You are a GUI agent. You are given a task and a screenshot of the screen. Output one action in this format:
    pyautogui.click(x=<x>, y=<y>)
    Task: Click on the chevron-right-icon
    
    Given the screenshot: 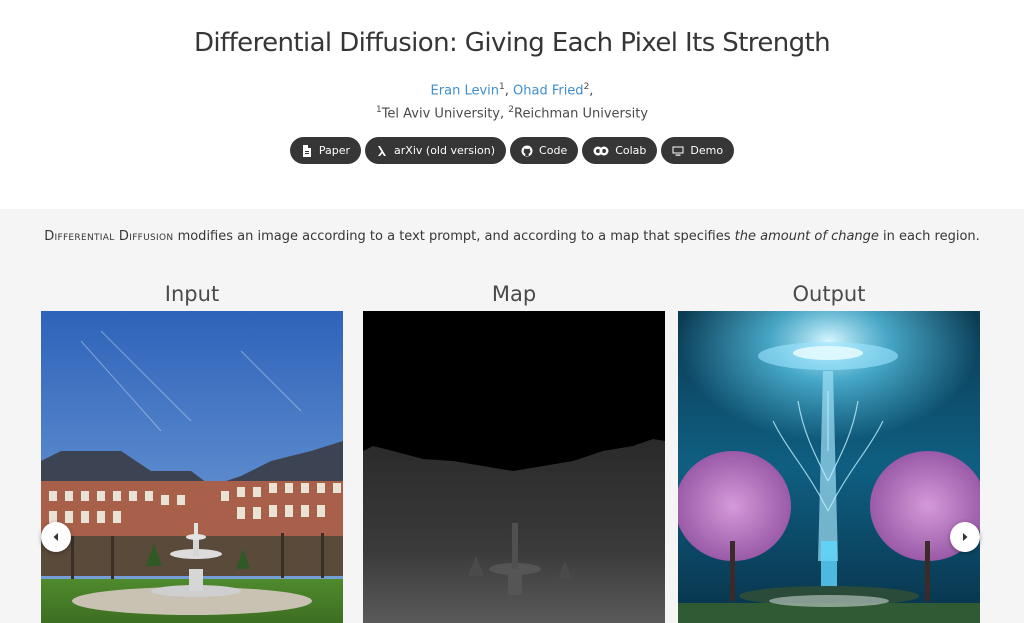 What is the action you would take?
    pyautogui.click(x=965, y=537)
    